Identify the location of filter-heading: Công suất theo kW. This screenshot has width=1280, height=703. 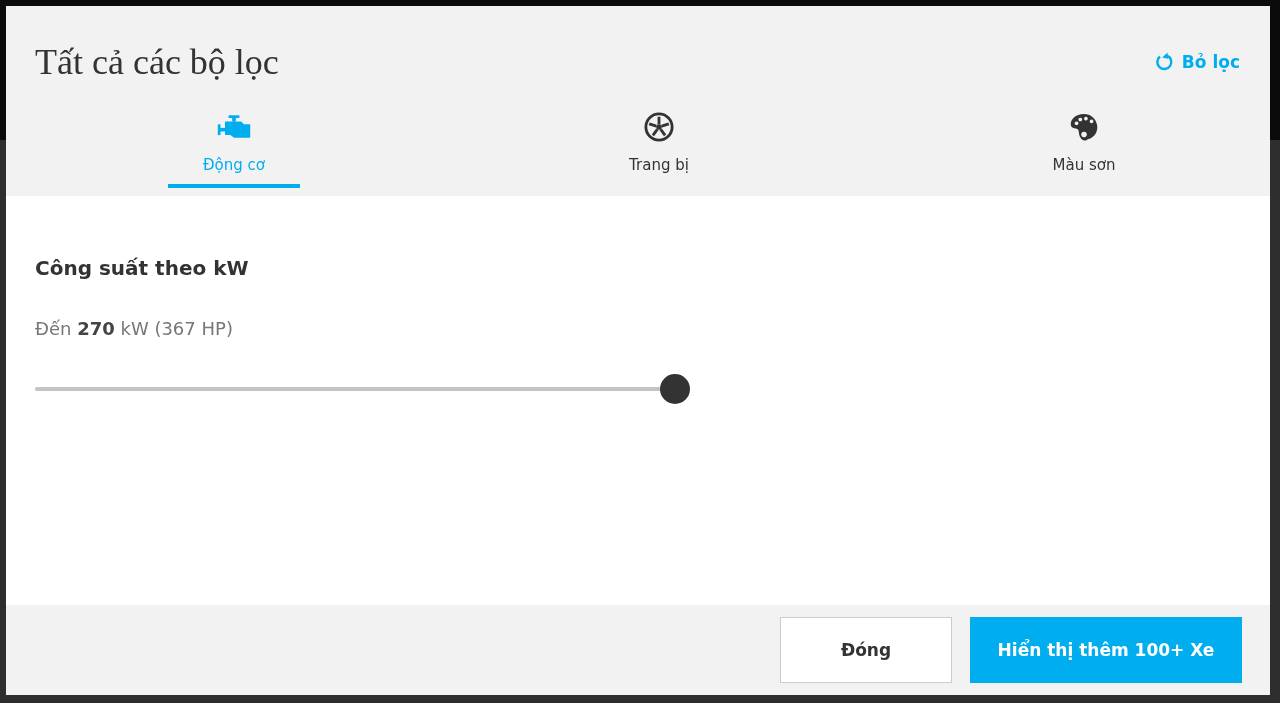
(142, 268).